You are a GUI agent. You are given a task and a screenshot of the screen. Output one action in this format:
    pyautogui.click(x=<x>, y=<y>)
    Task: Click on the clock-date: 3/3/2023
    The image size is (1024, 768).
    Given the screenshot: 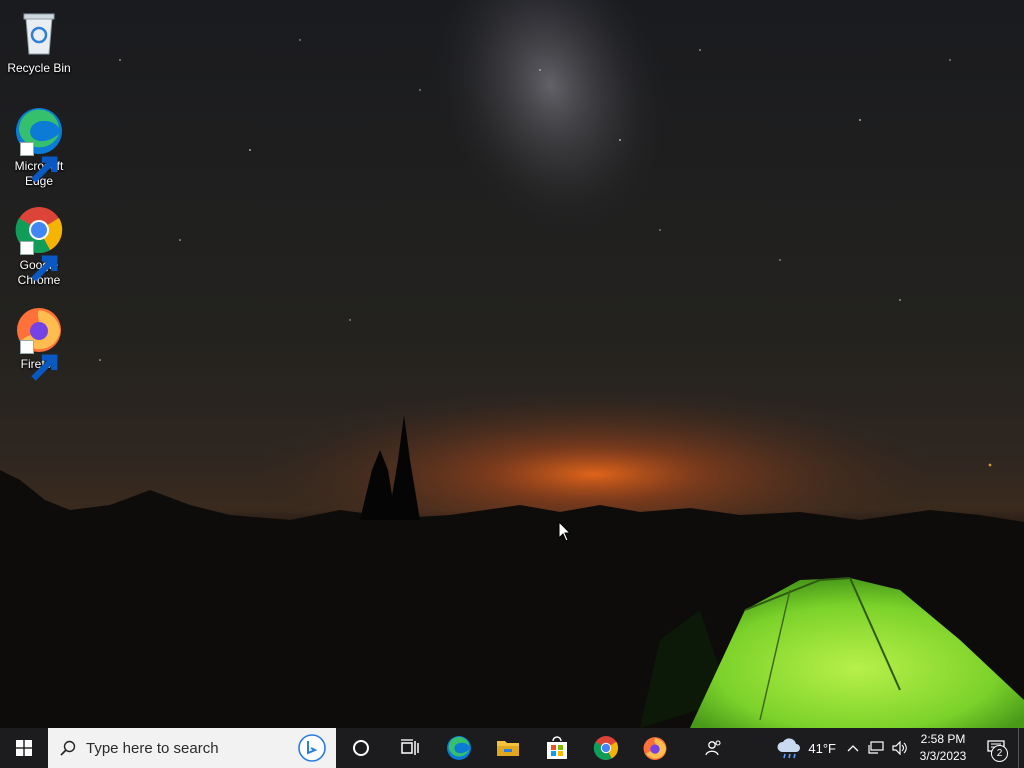 What is the action you would take?
    pyautogui.click(x=943, y=756)
    